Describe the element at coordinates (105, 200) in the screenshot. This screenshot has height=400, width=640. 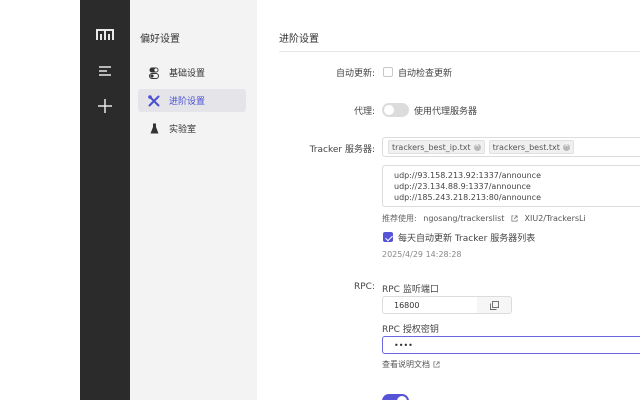
I see `app-rail` at that location.